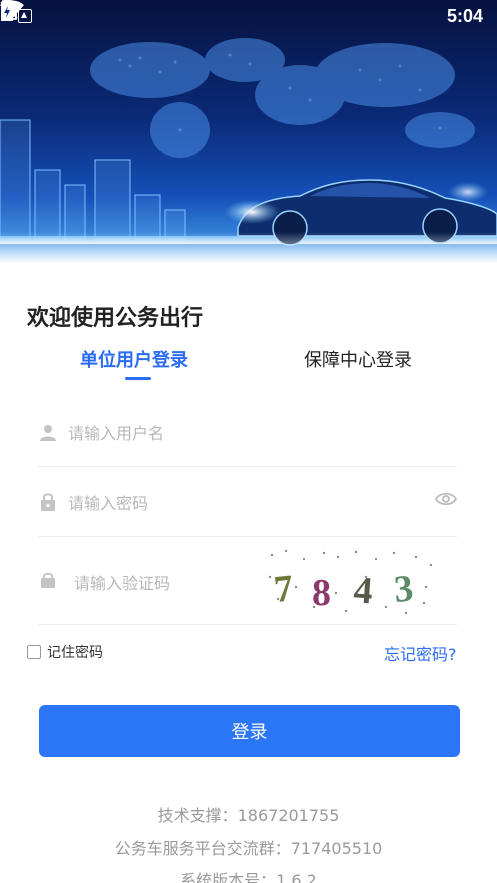 The image size is (497, 883). Describe the element at coordinates (164, 583) in the screenshot. I see `captcha-input` at that location.